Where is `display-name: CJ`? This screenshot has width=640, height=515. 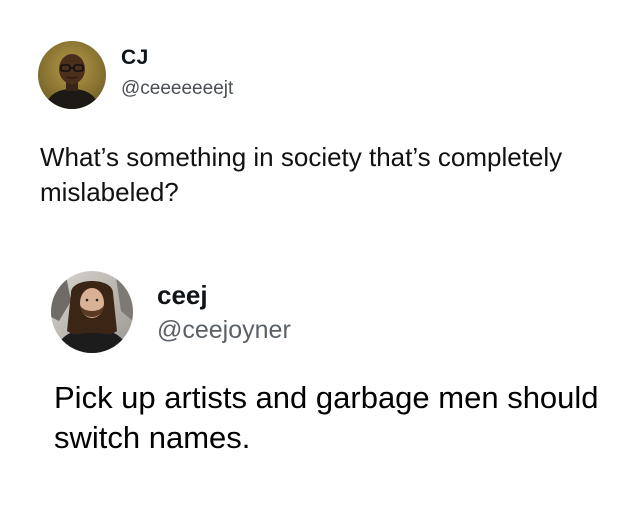
display-name: CJ is located at coordinates (135, 58).